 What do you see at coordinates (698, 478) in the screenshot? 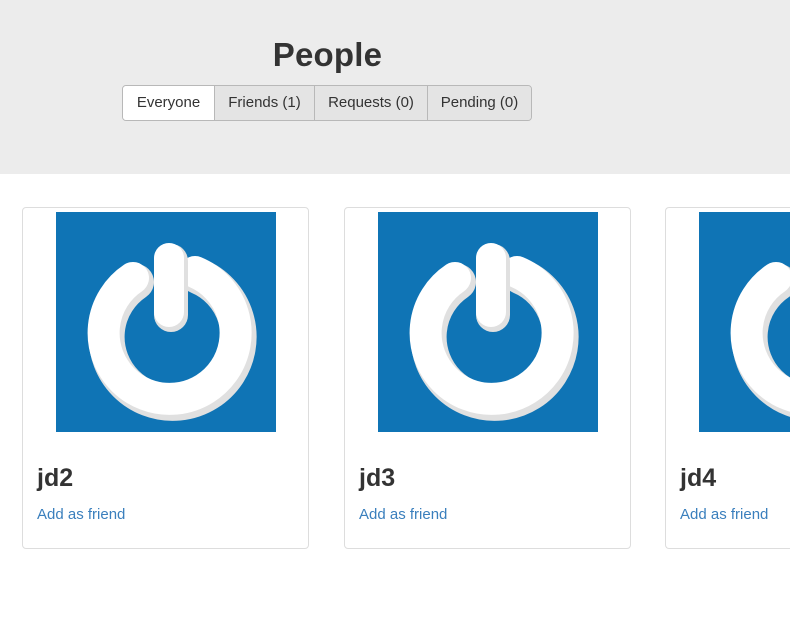
I see `username: jd4` at bounding box center [698, 478].